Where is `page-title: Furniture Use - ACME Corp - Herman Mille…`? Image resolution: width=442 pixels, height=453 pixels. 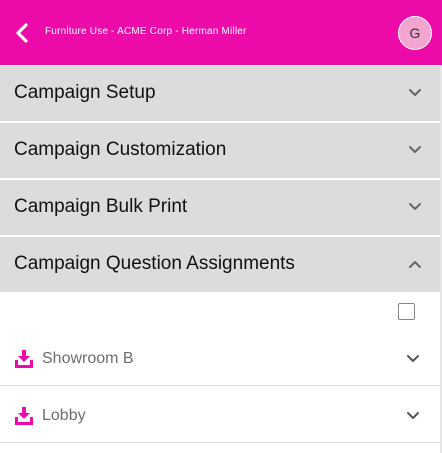
page-title: Furniture Use - ACME Corp - Herman Mille… is located at coordinates (146, 31).